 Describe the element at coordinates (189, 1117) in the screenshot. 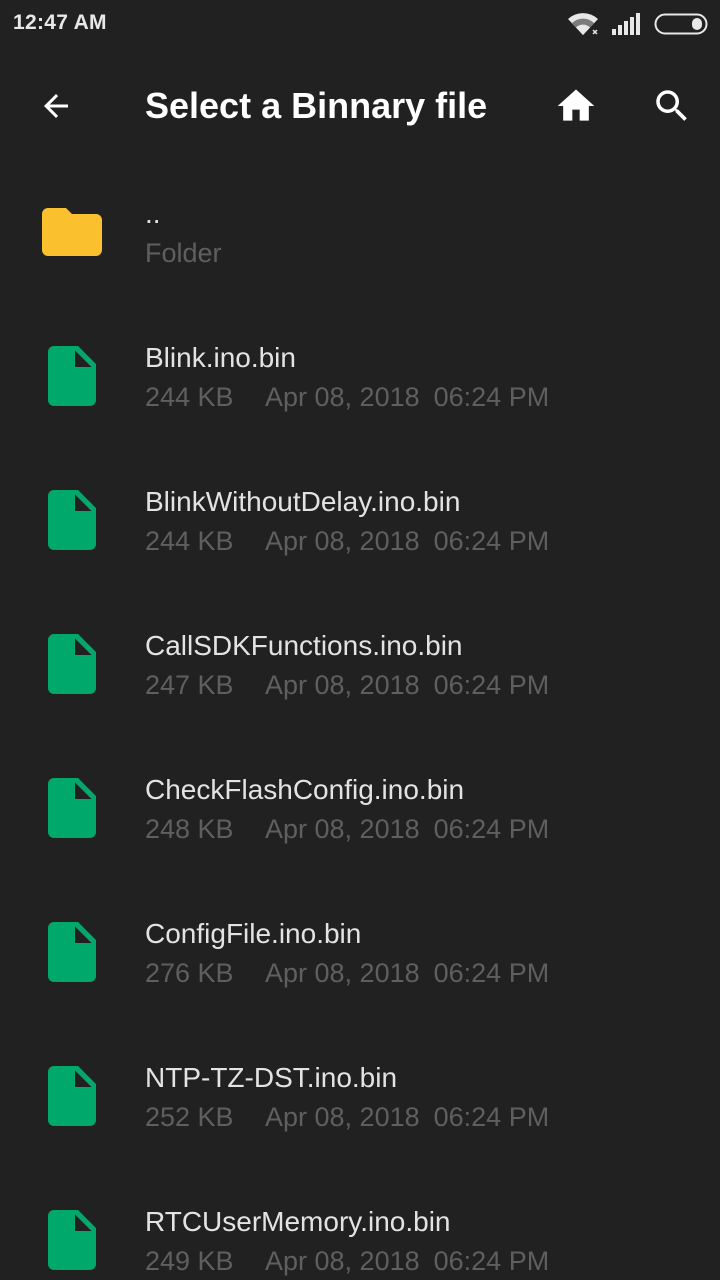

I see `item-size: 252 KB` at that location.